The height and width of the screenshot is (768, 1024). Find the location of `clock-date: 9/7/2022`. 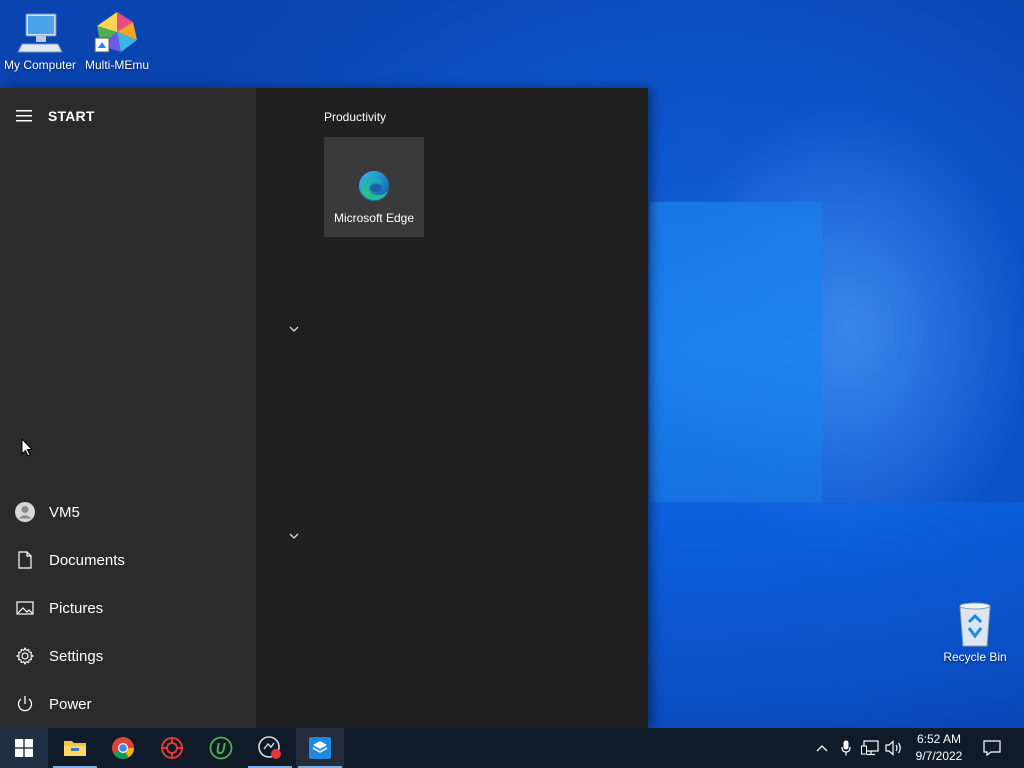

clock-date: 9/7/2022 is located at coordinates (939, 756).